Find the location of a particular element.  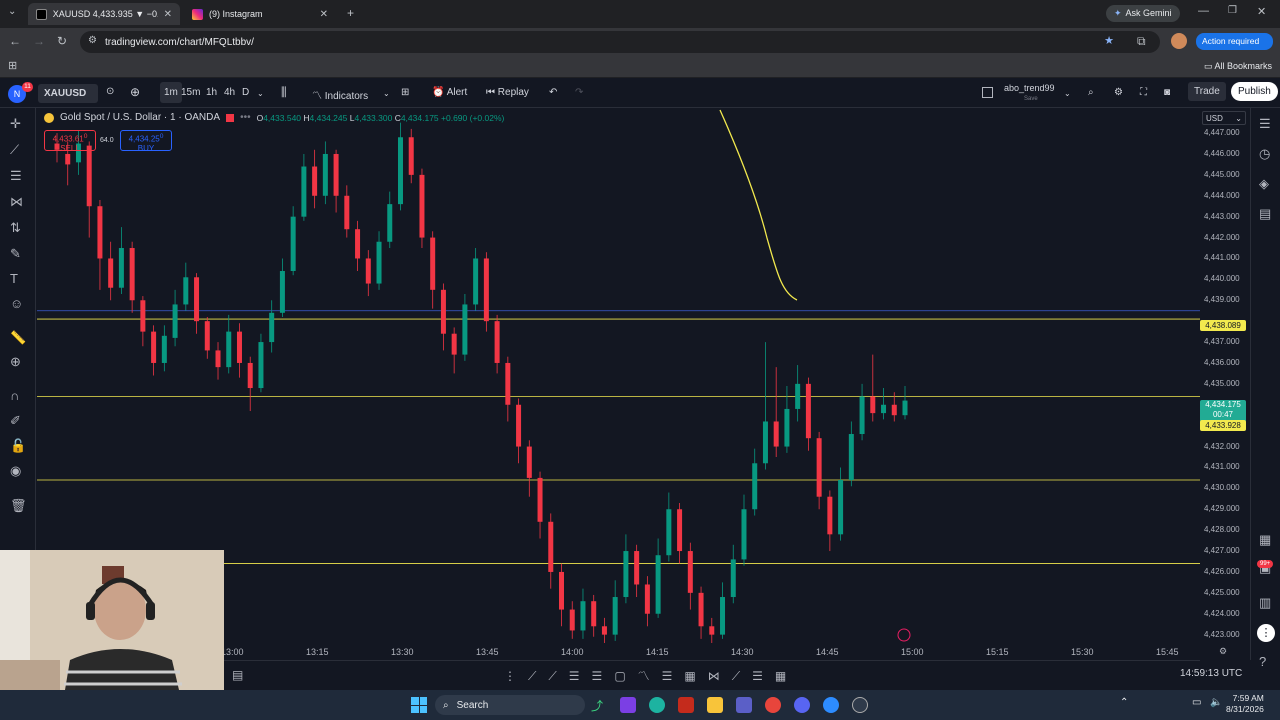

ask-gemini-button: ✦ Ask Gemini is located at coordinates (1143, 13).